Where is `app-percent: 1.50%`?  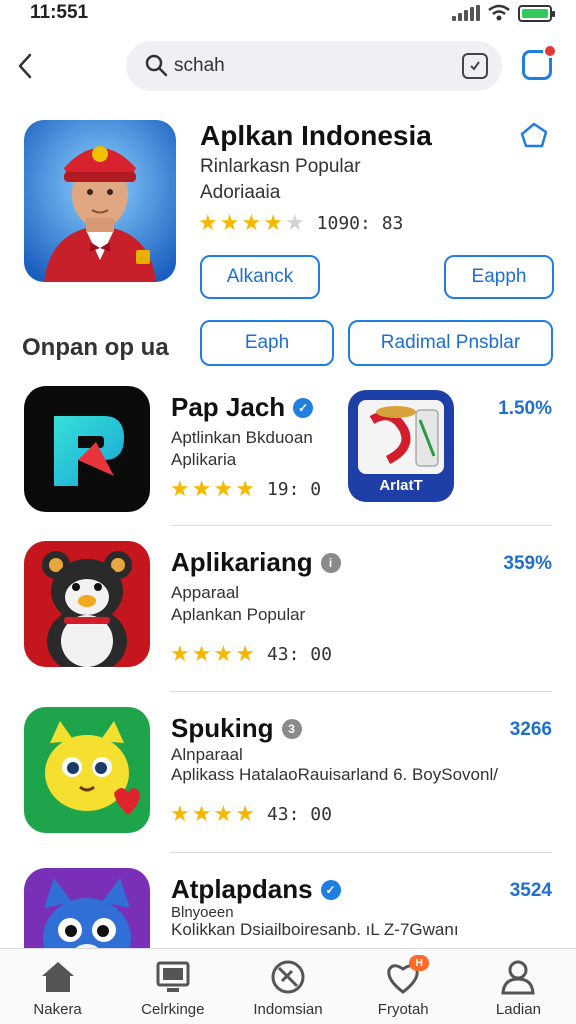 app-percent: 1.50% is located at coordinates (525, 408).